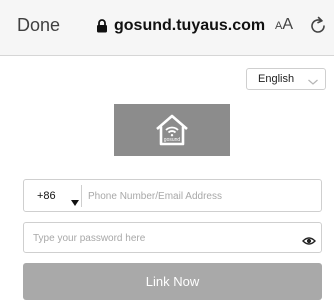  I want to click on link-now-button: Link Now, so click(172, 281).